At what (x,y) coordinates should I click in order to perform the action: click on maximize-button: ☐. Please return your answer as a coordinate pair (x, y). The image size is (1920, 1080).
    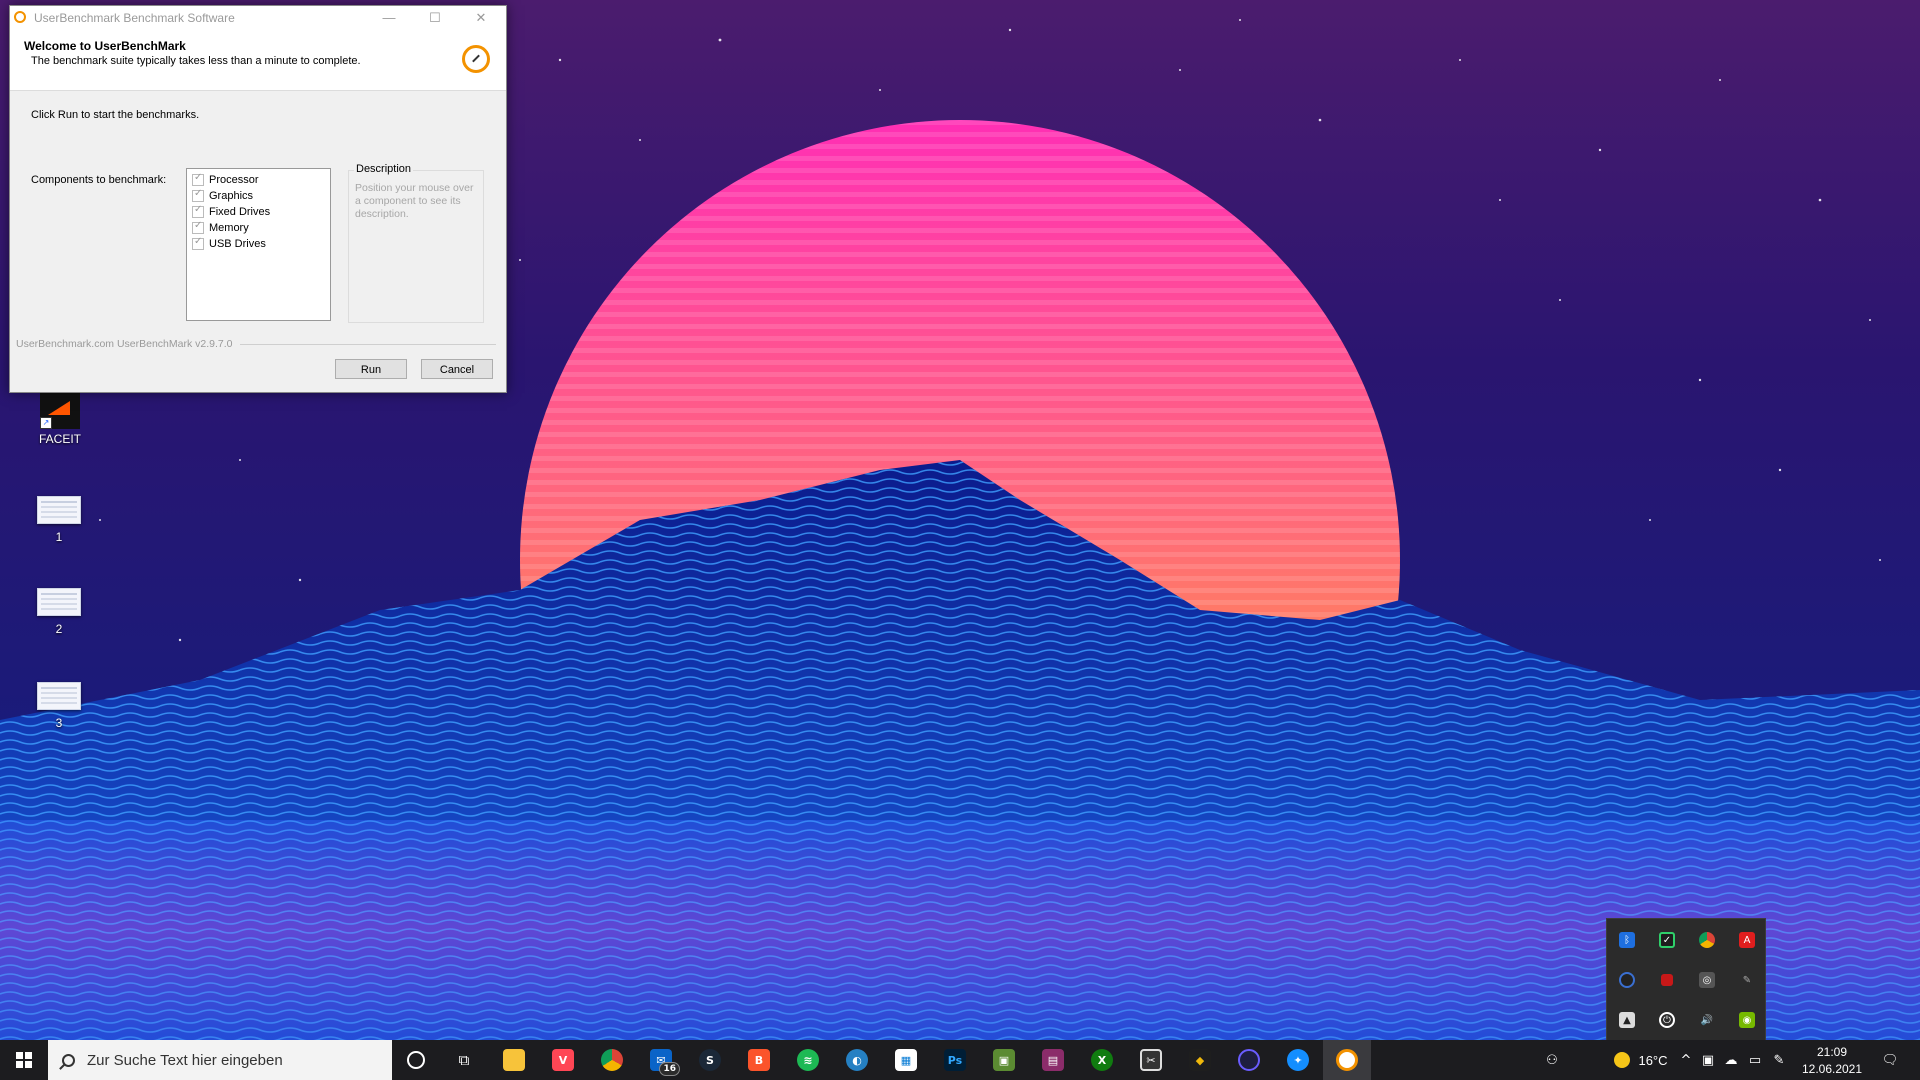
    Looking at the image, I should click on (435, 18).